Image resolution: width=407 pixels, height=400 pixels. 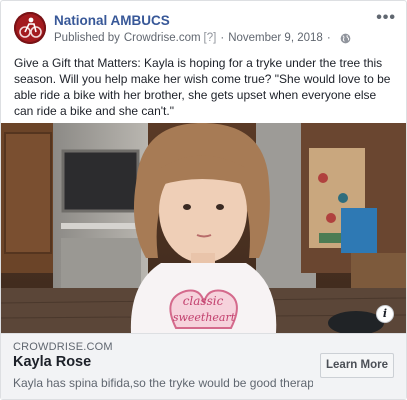 What do you see at coordinates (162, 38) in the screenshot?
I see `publisher-link: Crowdrise.com` at bounding box center [162, 38].